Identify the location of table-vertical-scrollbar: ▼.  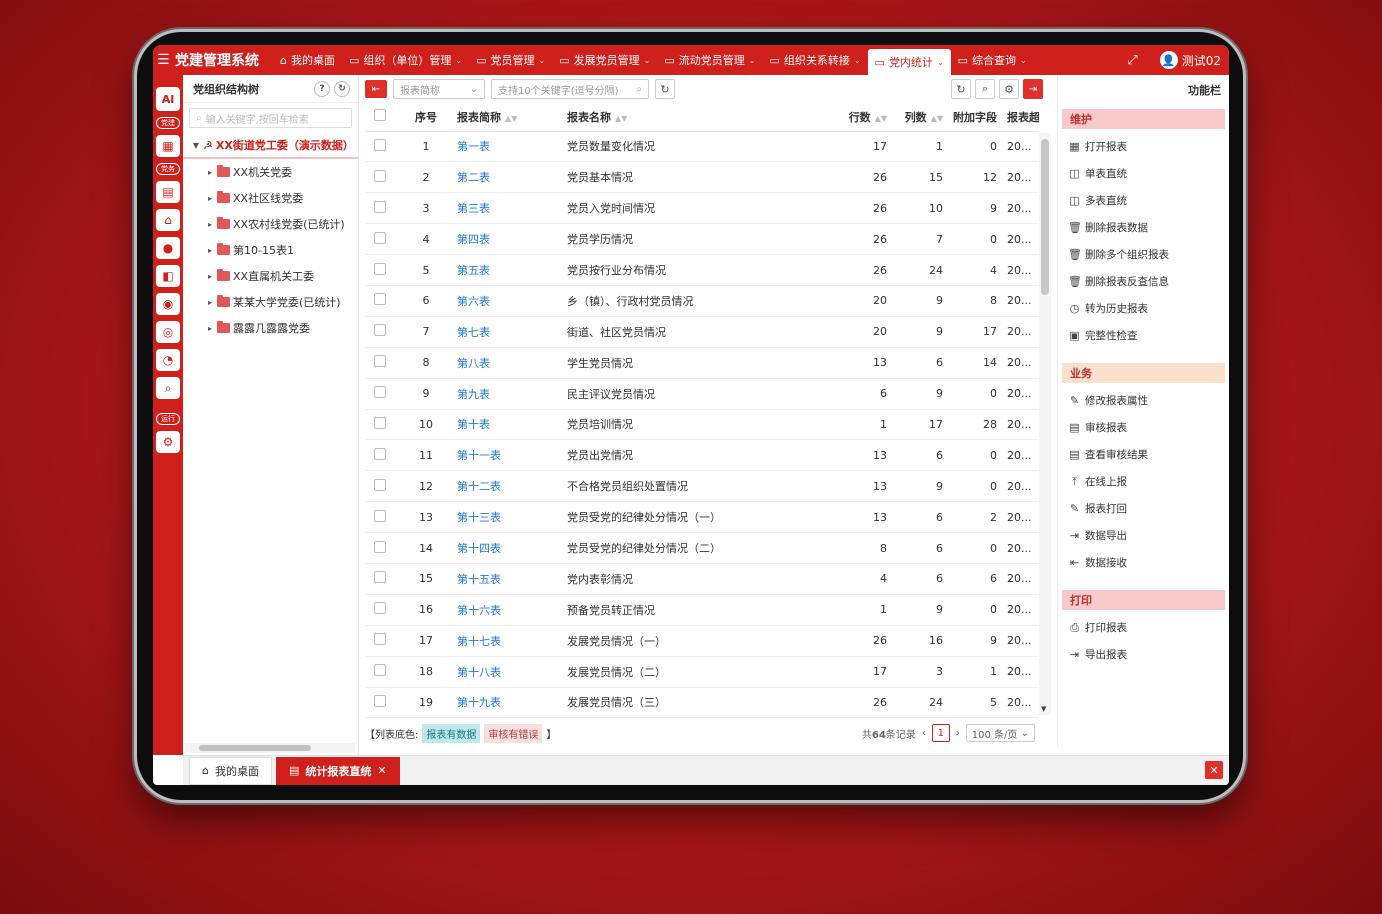
(1045, 424).